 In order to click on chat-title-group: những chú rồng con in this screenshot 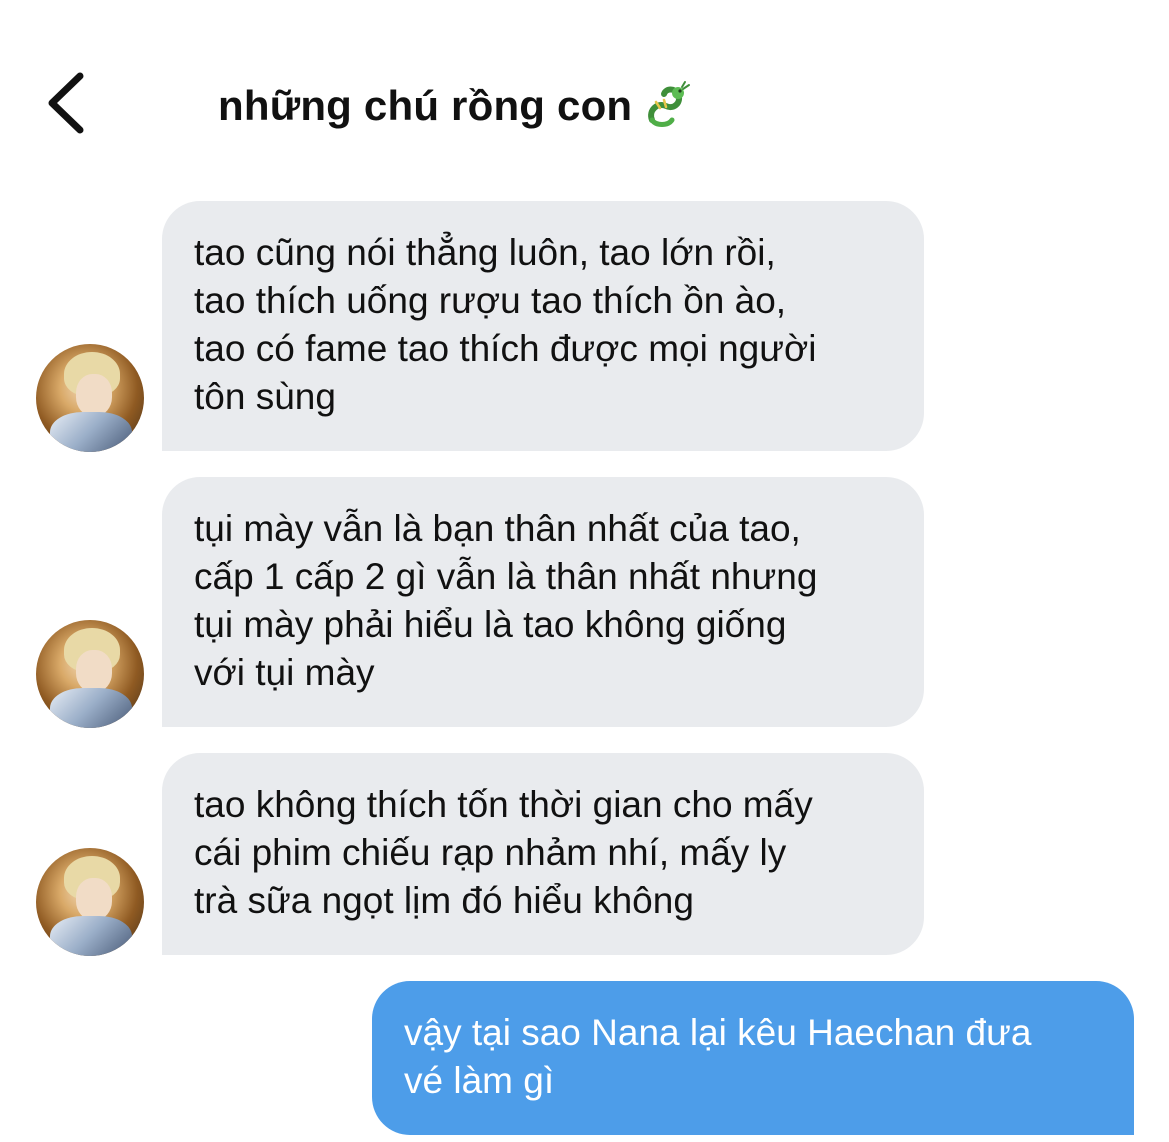, I will do `click(456, 106)`.